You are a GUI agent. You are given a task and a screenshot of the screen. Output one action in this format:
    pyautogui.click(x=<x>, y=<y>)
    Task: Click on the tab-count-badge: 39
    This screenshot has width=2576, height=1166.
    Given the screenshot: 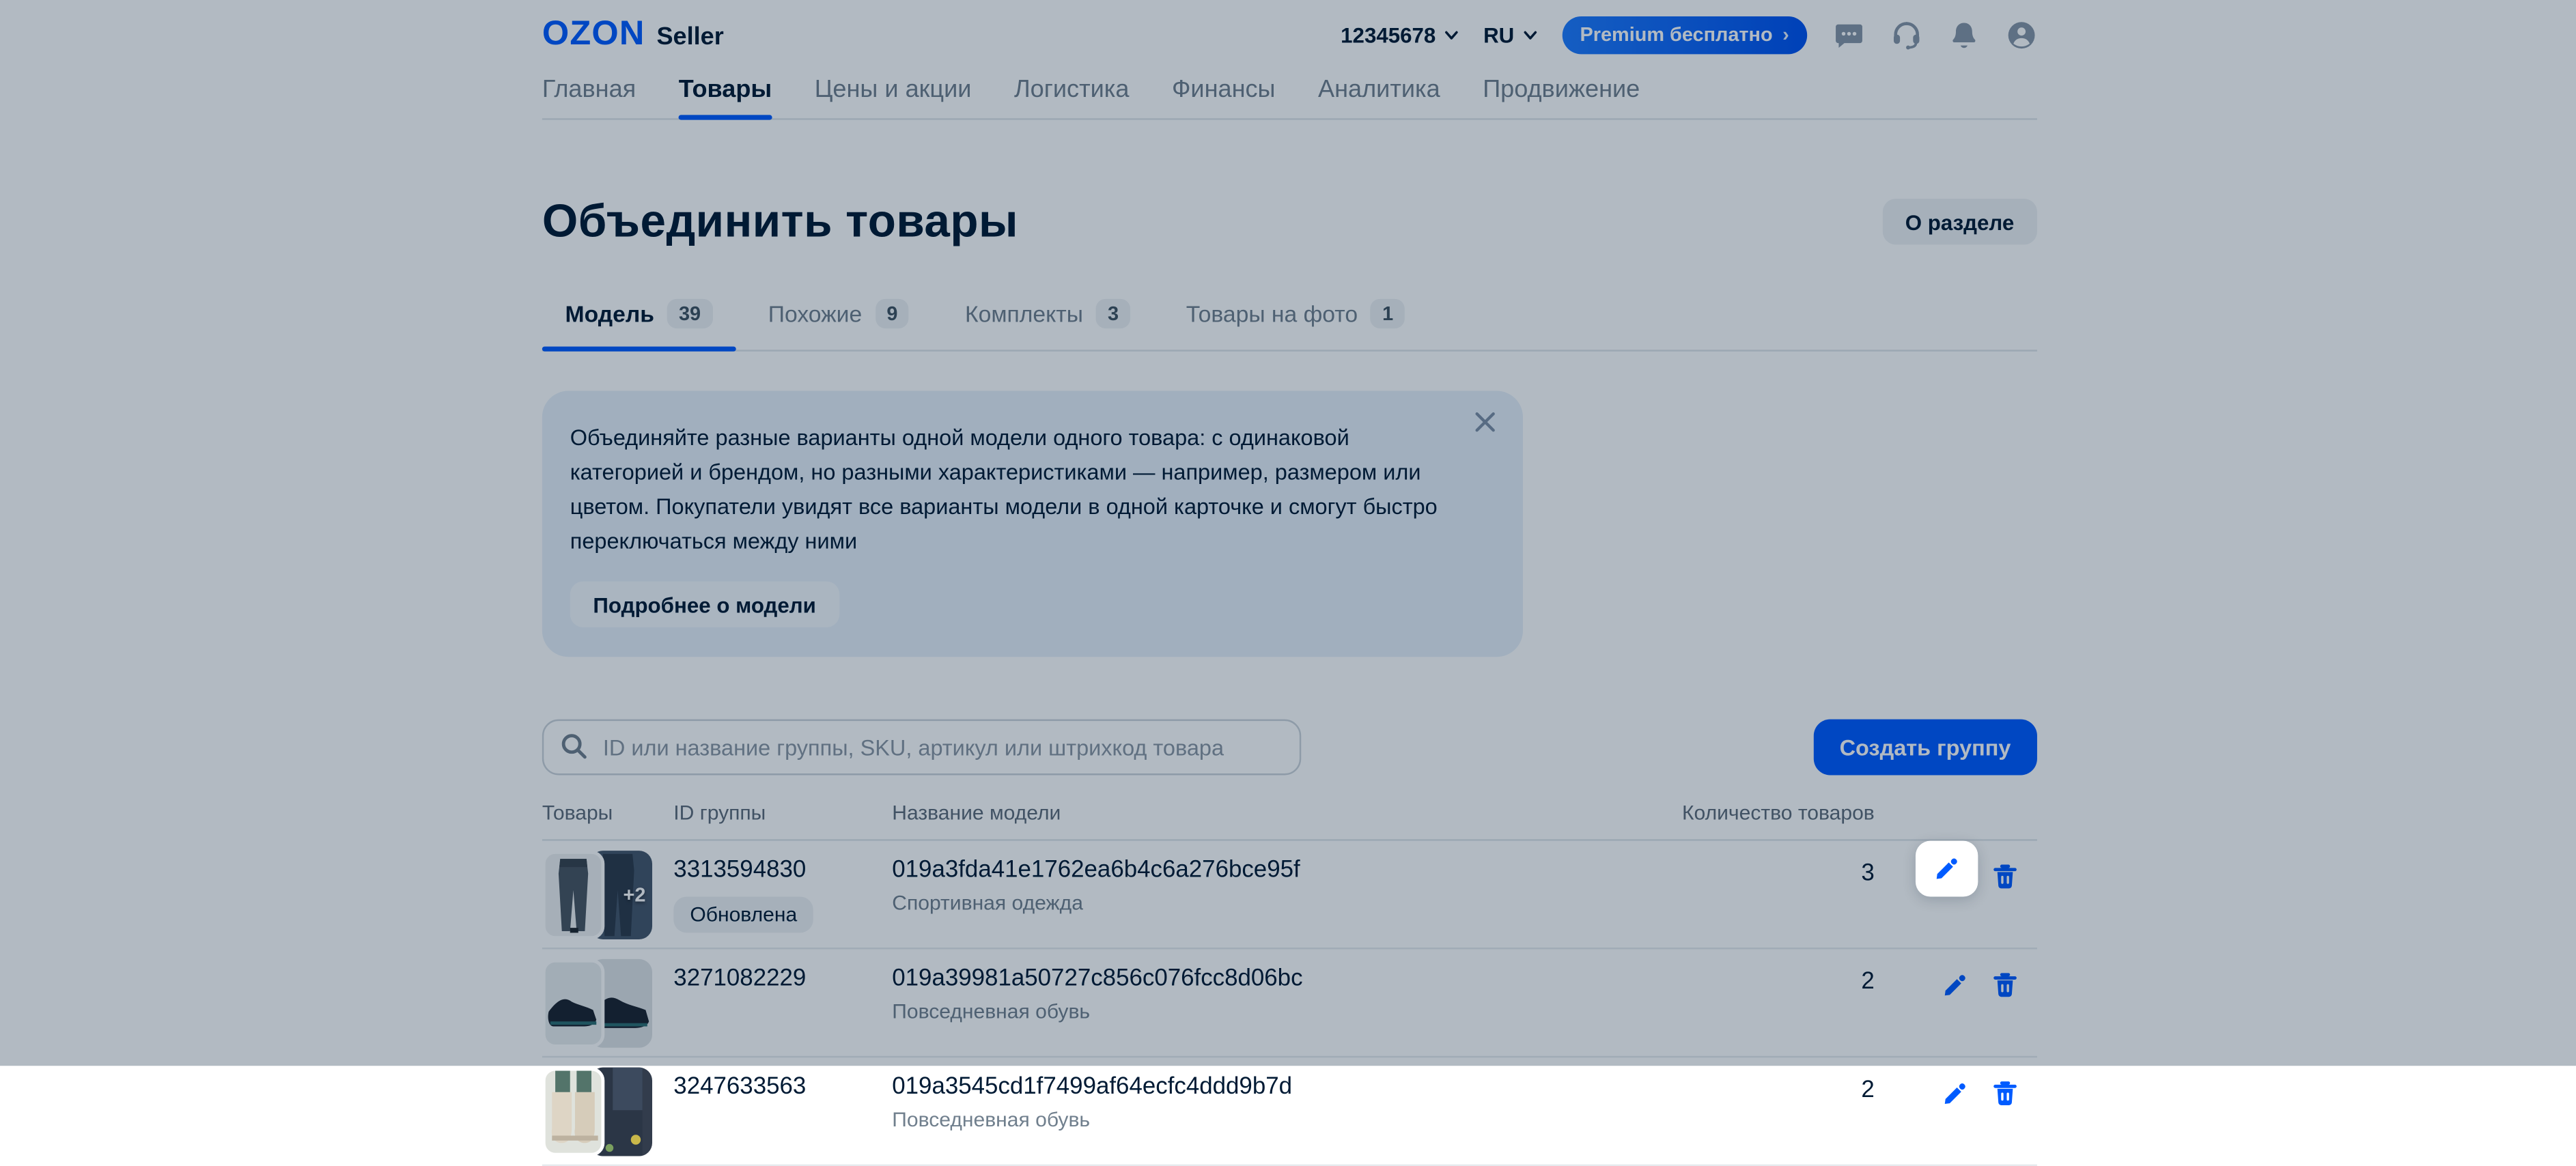 What is the action you would take?
    pyautogui.click(x=689, y=313)
    